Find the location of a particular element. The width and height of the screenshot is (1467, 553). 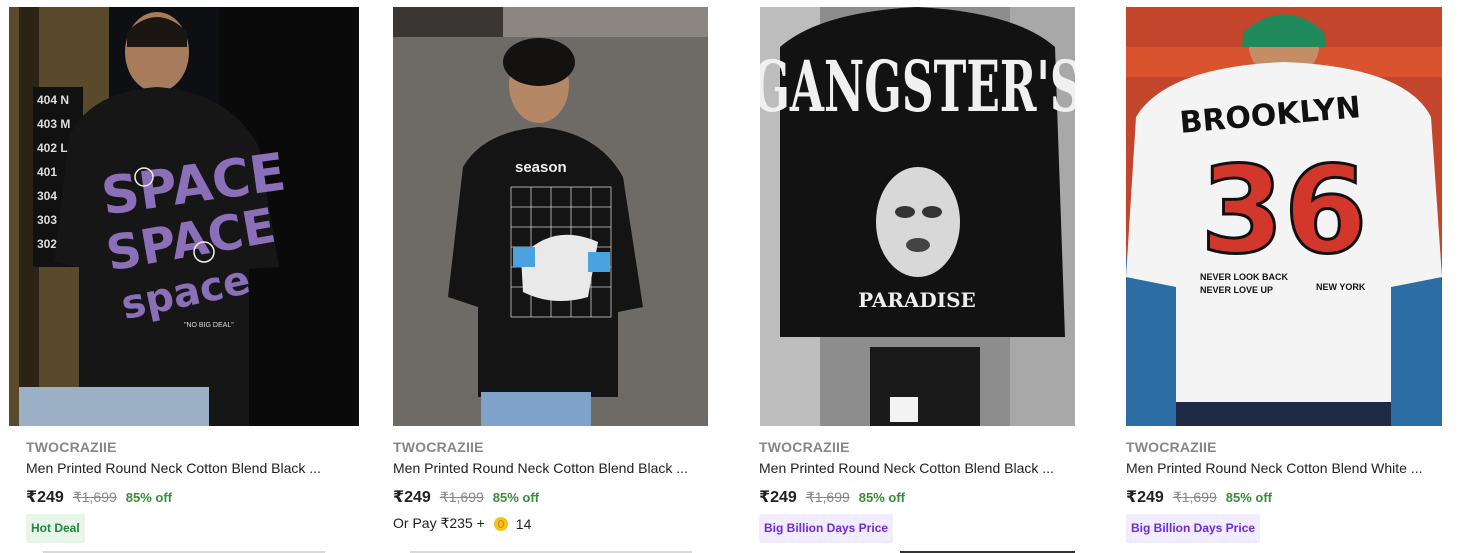

svg-text: 404 N is located at coordinates (53, 100).